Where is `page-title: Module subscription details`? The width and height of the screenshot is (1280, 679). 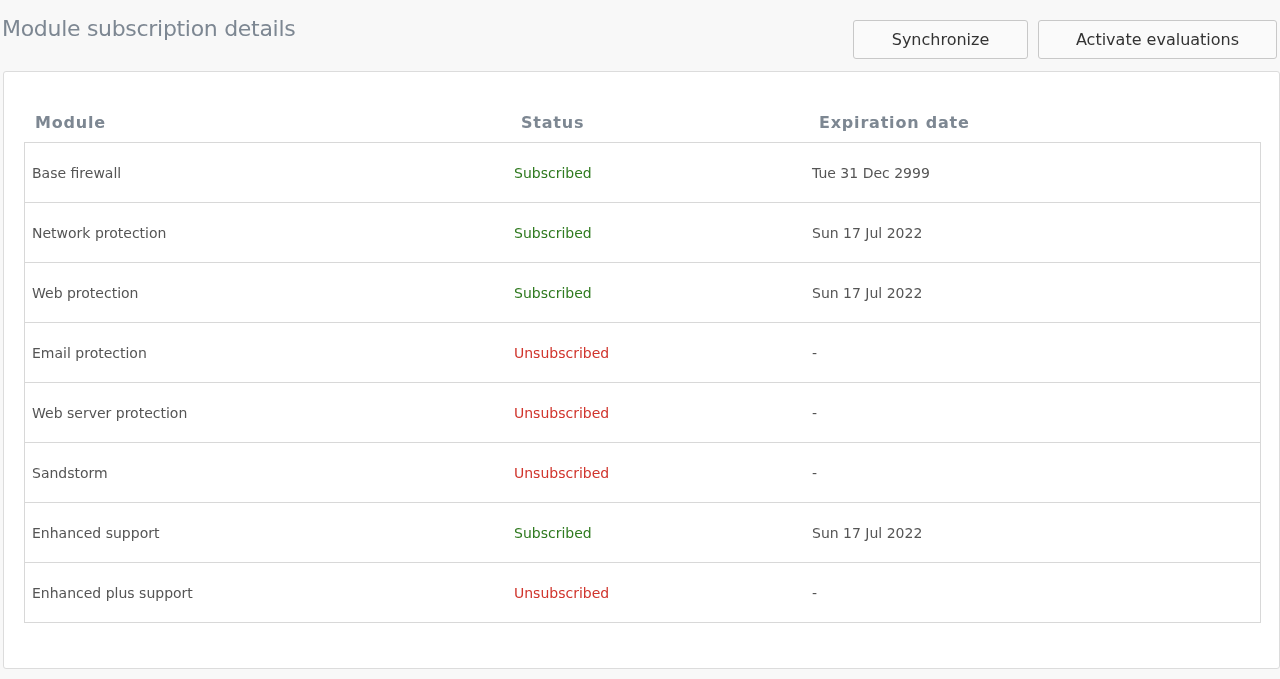
page-title: Module subscription details is located at coordinates (149, 28).